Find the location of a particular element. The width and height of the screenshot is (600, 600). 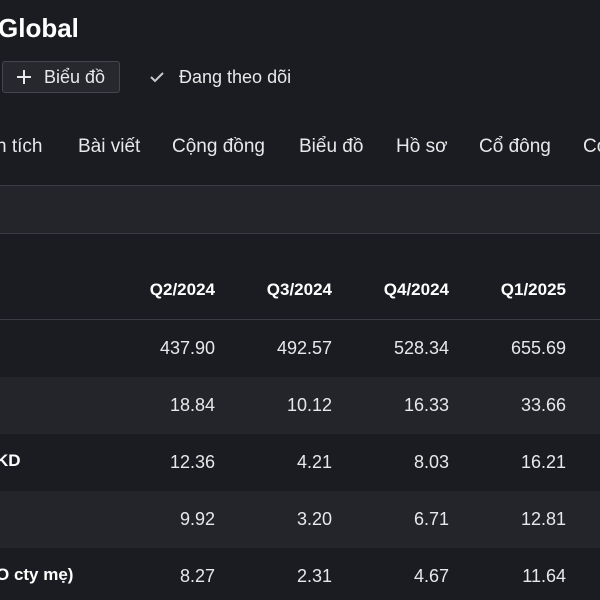

row-label: KD is located at coordinates (10, 460).